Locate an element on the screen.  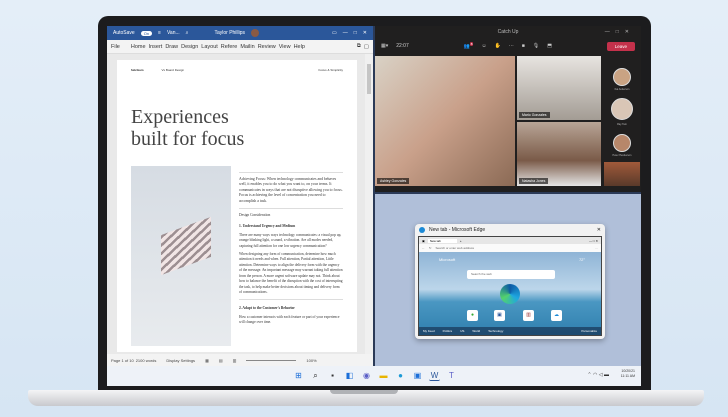
menu-icon: ··· is located at coordinates (596, 248).